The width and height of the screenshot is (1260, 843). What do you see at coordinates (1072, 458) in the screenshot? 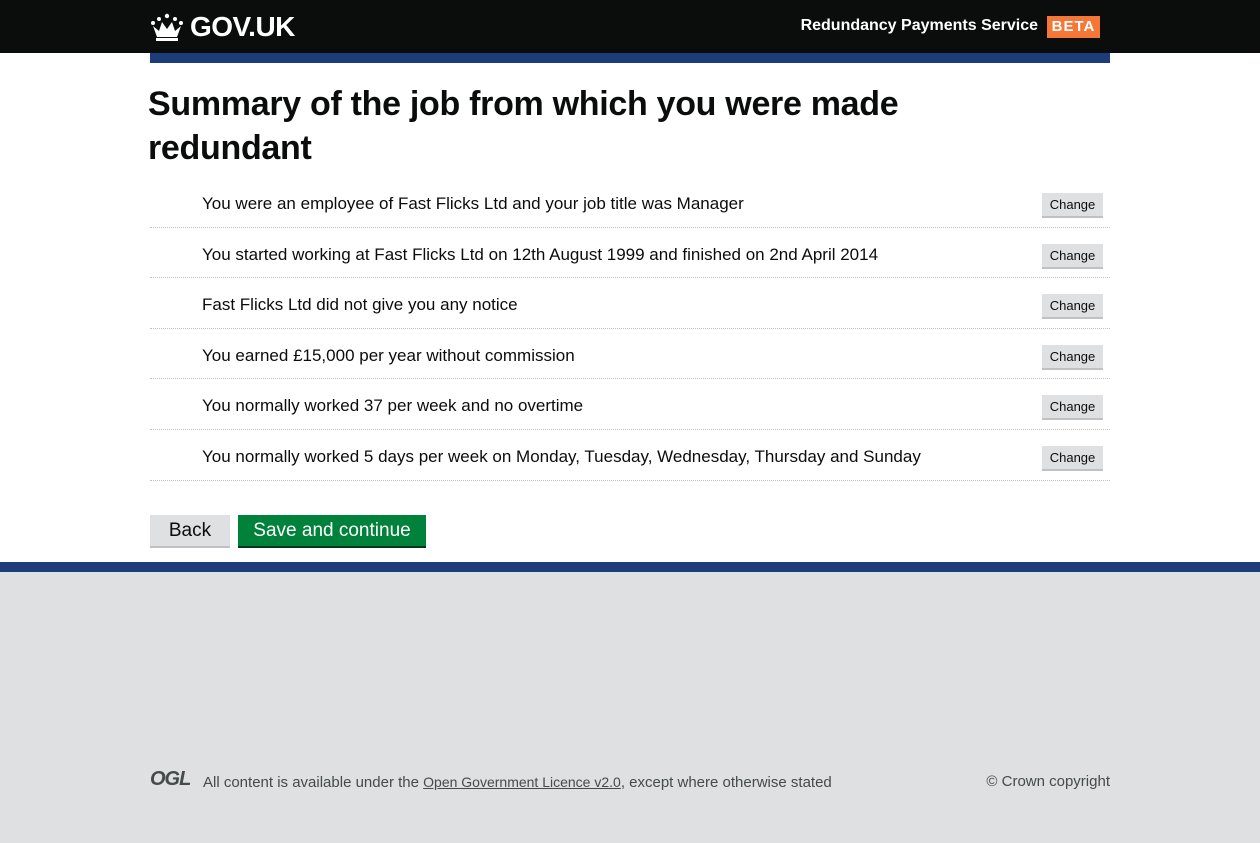
I see `change-days-button: Change` at bounding box center [1072, 458].